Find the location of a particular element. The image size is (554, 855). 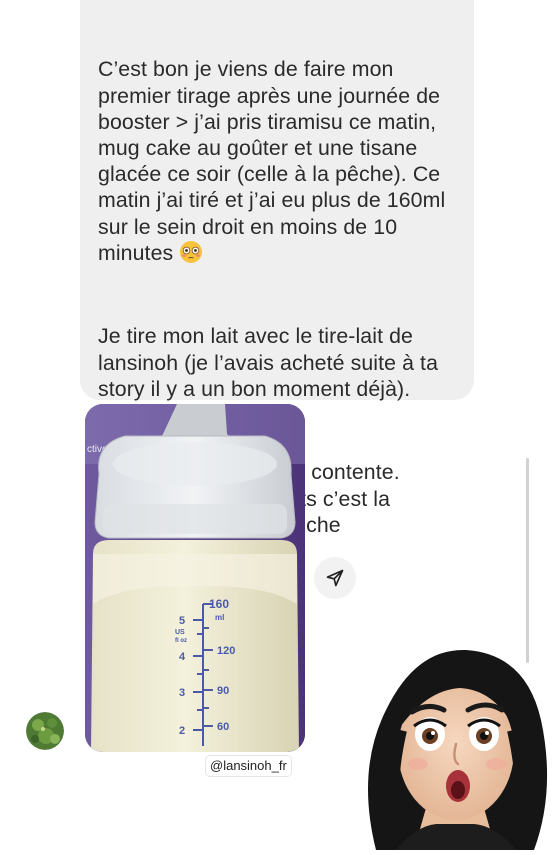

share-button is located at coordinates (335, 578).